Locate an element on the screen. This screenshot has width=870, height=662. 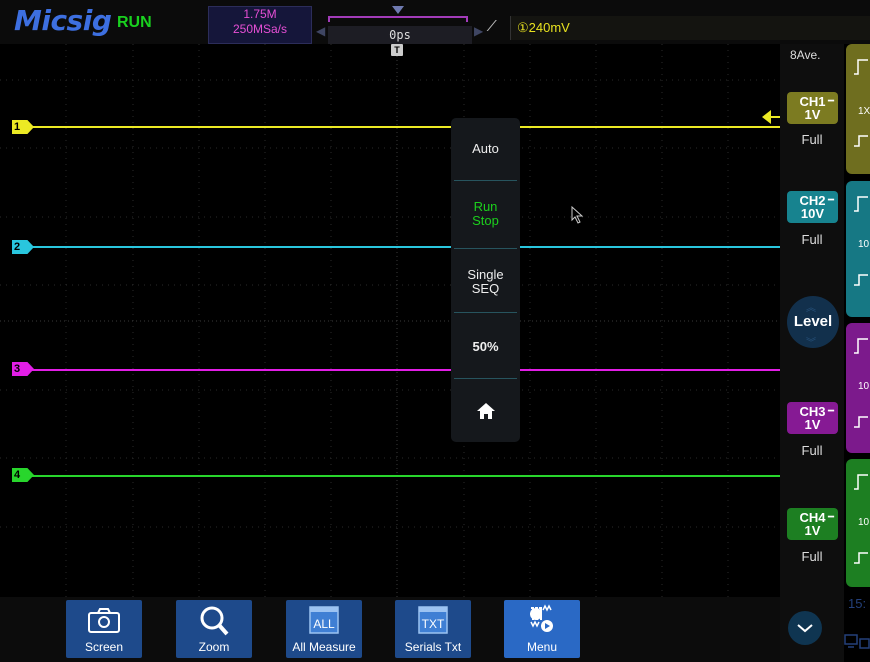
run-status-indicator: RUN is located at coordinates (134, 23).